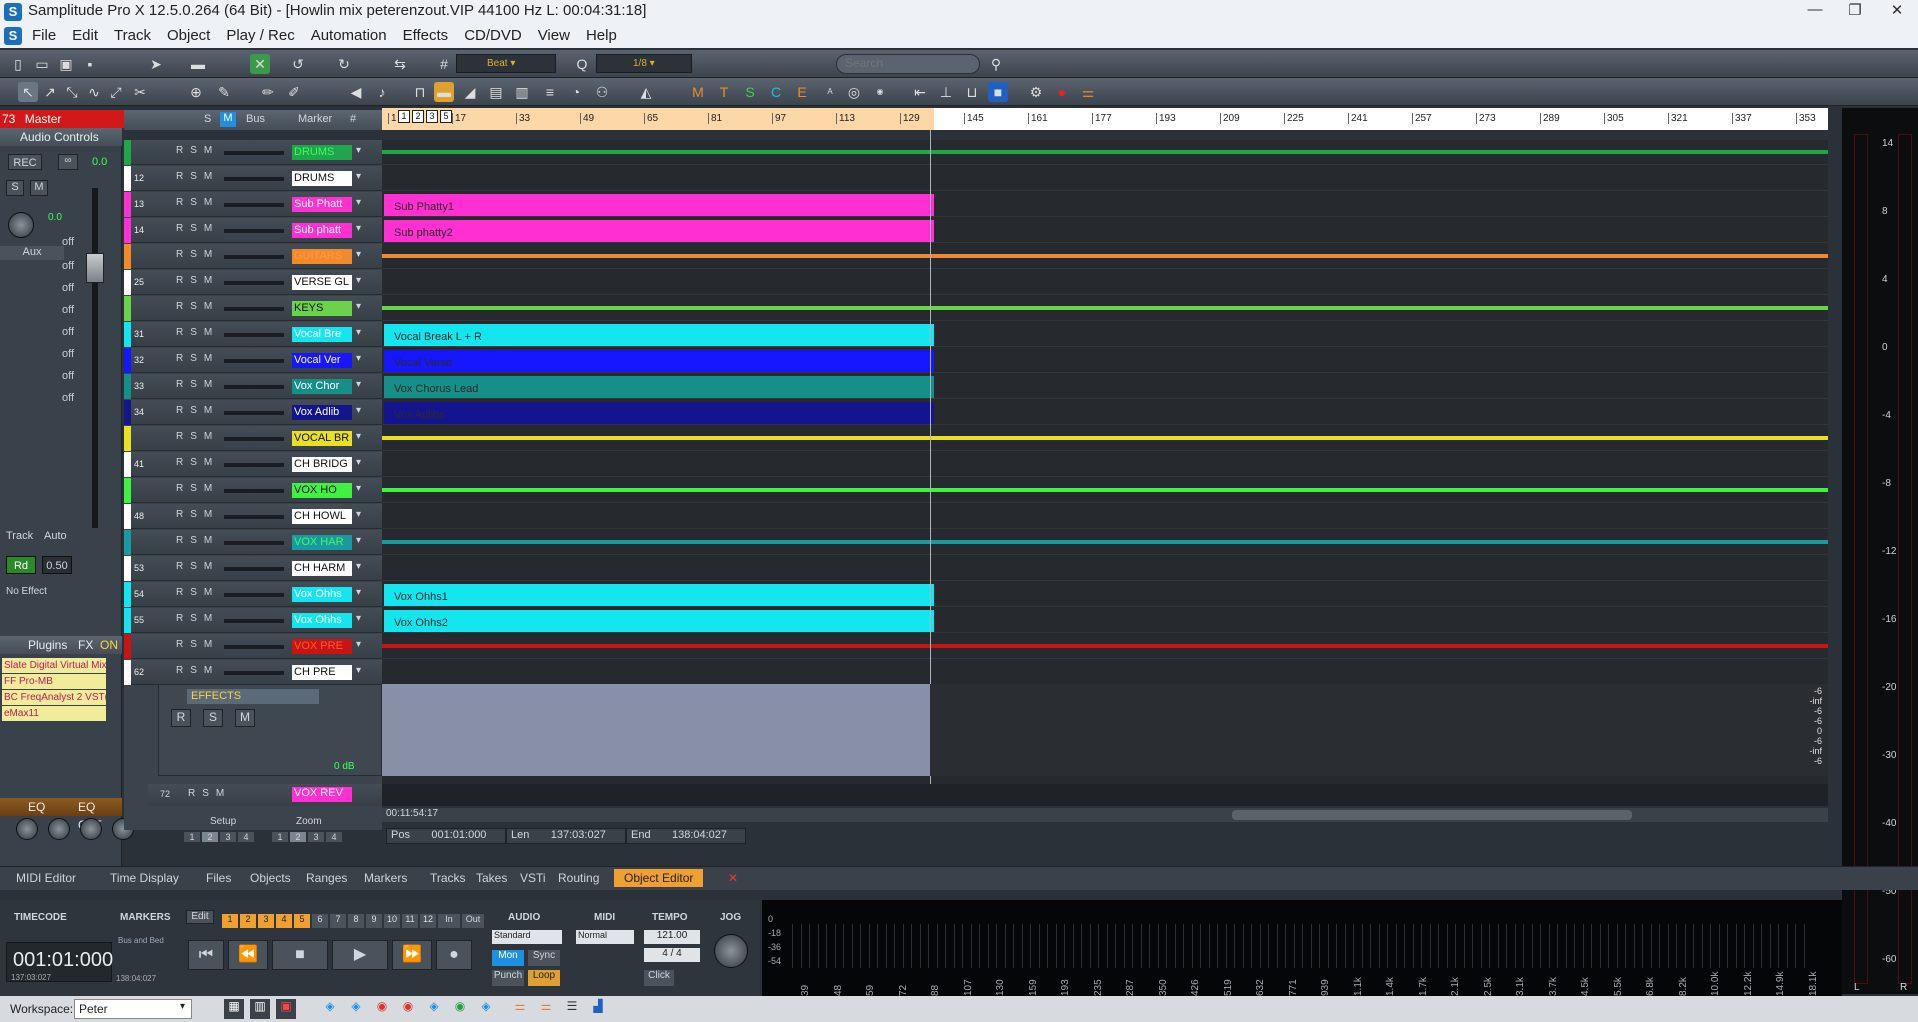 The height and width of the screenshot is (1022, 1918). What do you see at coordinates (802, 92) in the screenshot?
I see `marker-e-icon: E` at bounding box center [802, 92].